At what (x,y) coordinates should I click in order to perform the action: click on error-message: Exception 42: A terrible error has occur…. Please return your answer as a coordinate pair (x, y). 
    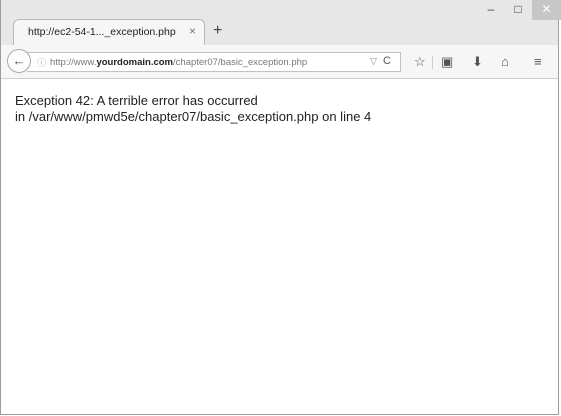
    Looking at the image, I should click on (136, 100).